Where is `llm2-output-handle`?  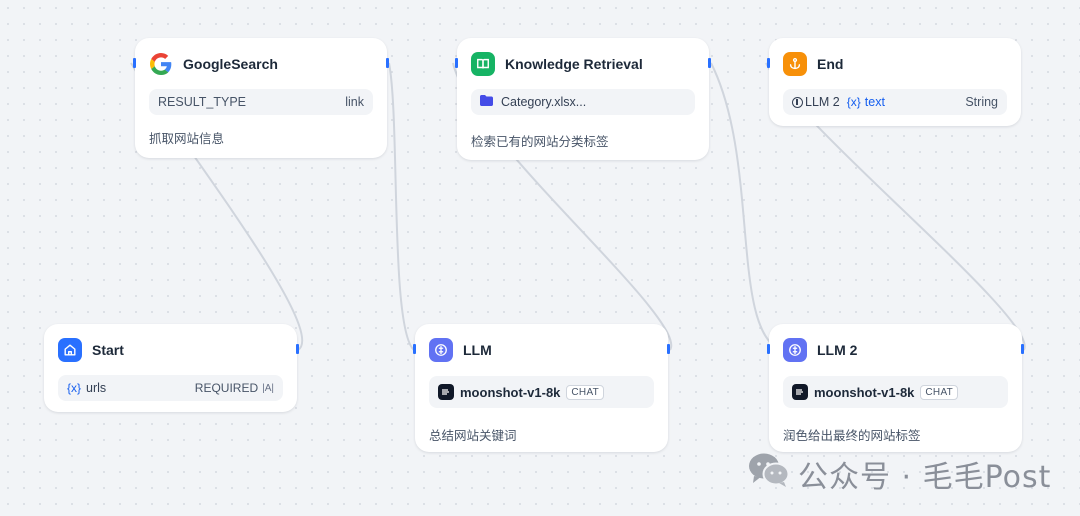 llm2-output-handle is located at coordinates (1022, 349).